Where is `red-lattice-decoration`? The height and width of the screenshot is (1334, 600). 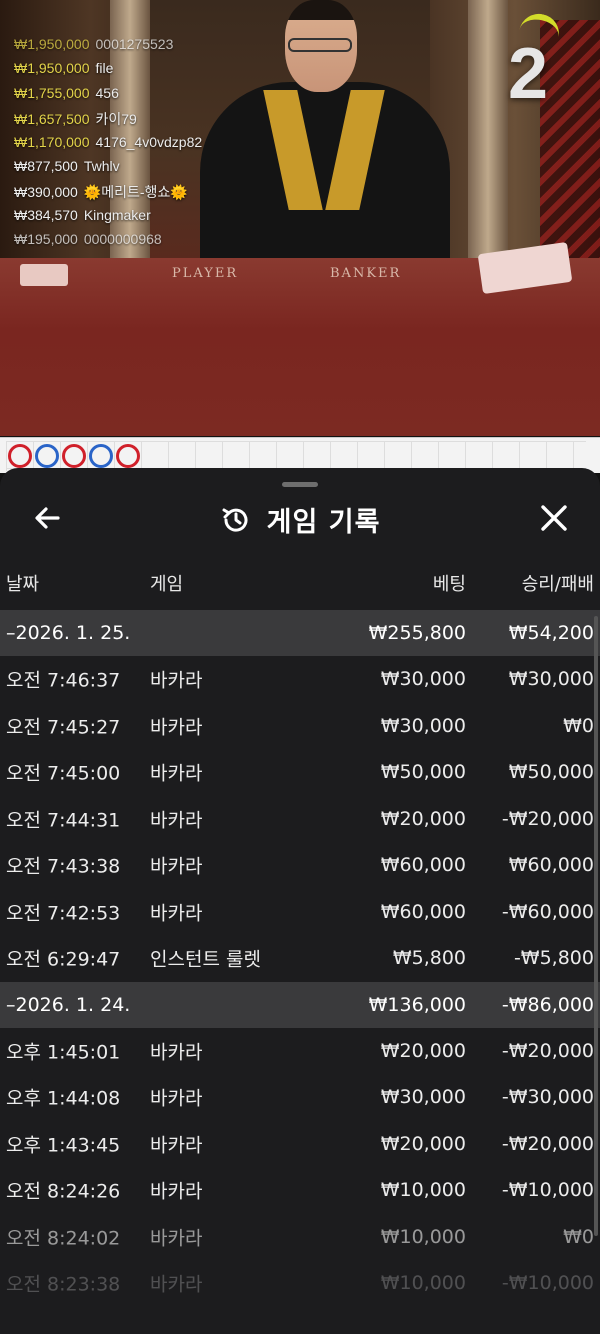
red-lattice-decoration is located at coordinates (570, 140).